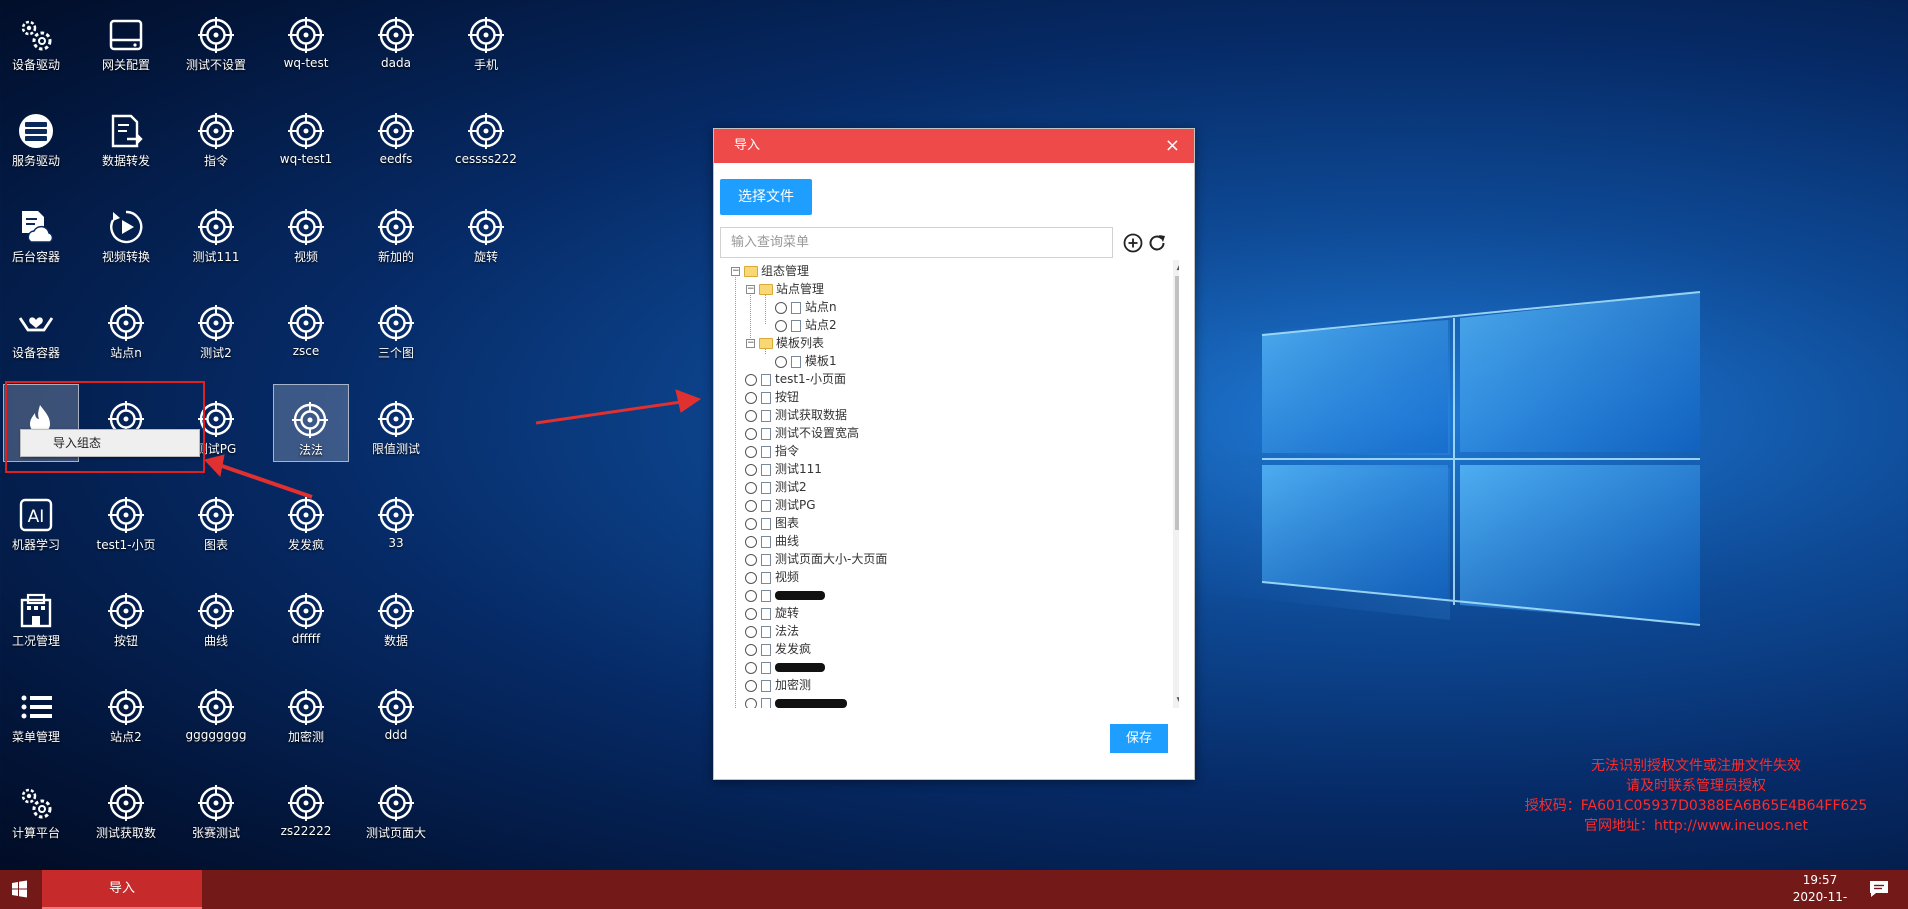  I want to click on tree-page-node: 模板1, so click(806, 361).